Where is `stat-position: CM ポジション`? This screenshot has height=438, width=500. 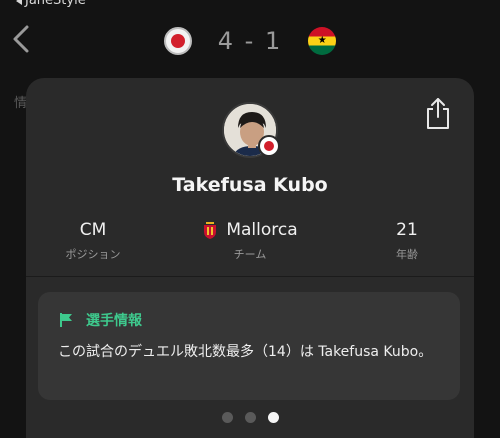 stat-position: CM ポジション is located at coordinates (93, 240).